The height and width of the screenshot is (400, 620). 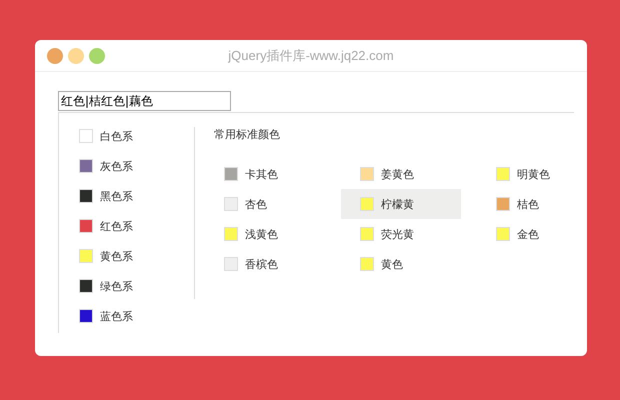 I want to click on close-dot-icon, so click(x=55, y=56).